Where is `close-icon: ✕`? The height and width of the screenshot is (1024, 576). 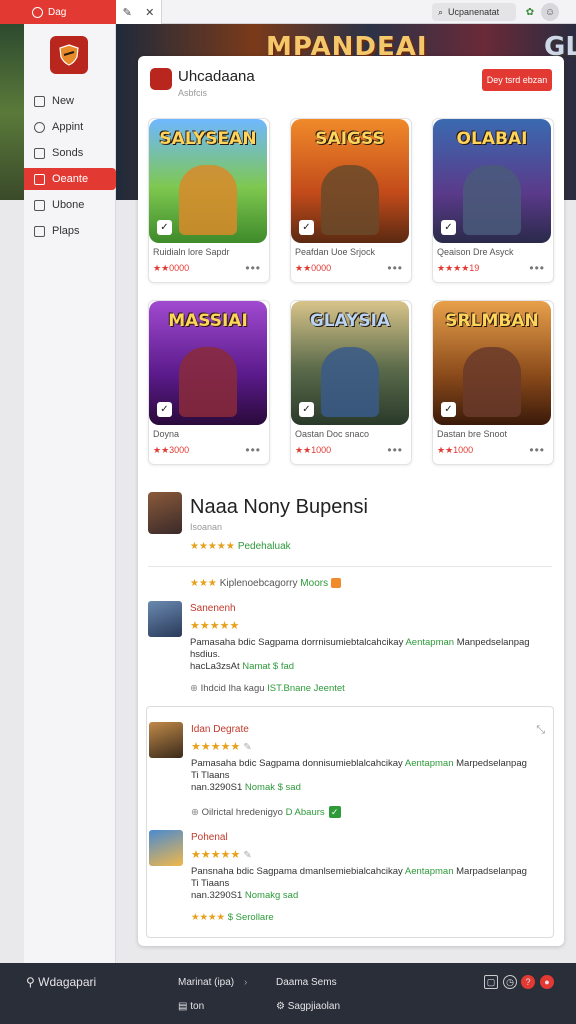
close-icon: ✕ is located at coordinates (149, 12).